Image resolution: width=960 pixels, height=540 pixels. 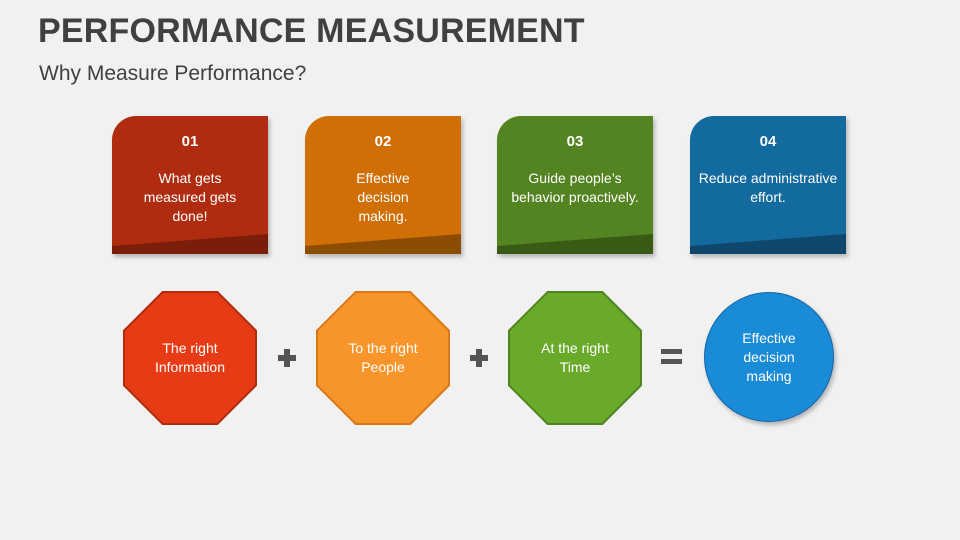 What do you see at coordinates (383, 141) in the screenshot?
I see `card-number: 02` at bounding box center [383, 141].